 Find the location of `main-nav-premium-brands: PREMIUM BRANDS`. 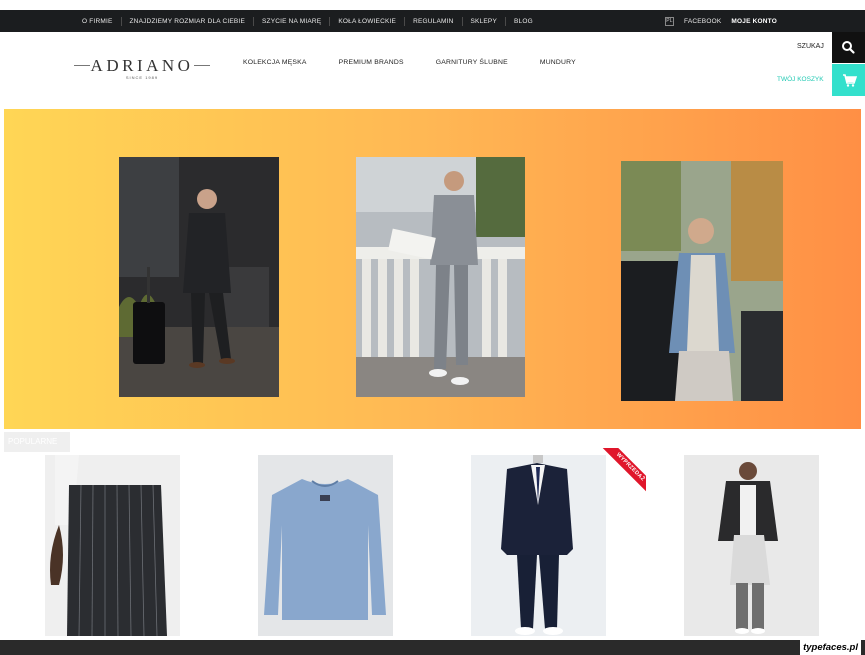

main-nav-premium-brands: PREMIUM BRANDS is located at coordinates (371, 62).